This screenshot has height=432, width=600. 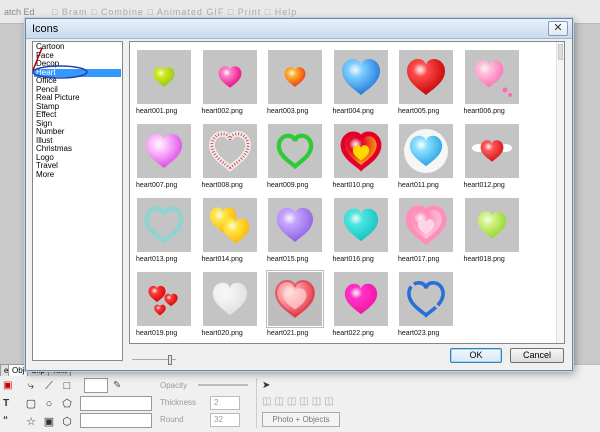 What do you see at coordinates (31, 422) in the screenshot?
I see `star-tool-icon: ☆` at bounding box center [31, 422].